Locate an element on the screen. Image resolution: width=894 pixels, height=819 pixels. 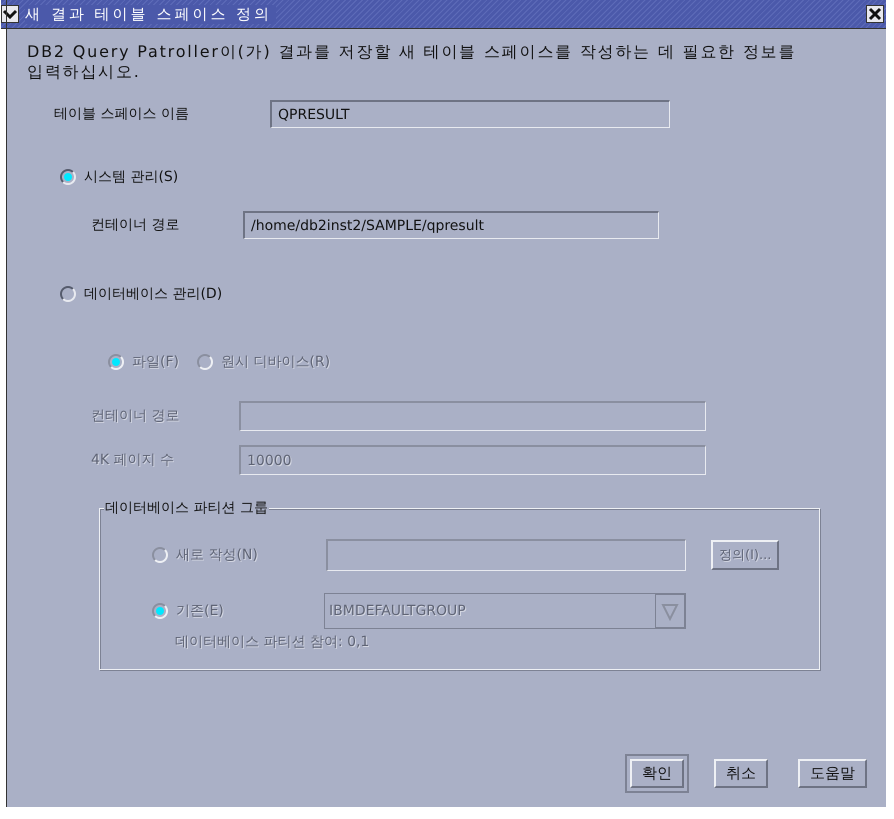
radio-label: 데이터베이스 관리(D) is located at coordinates (153, 294).